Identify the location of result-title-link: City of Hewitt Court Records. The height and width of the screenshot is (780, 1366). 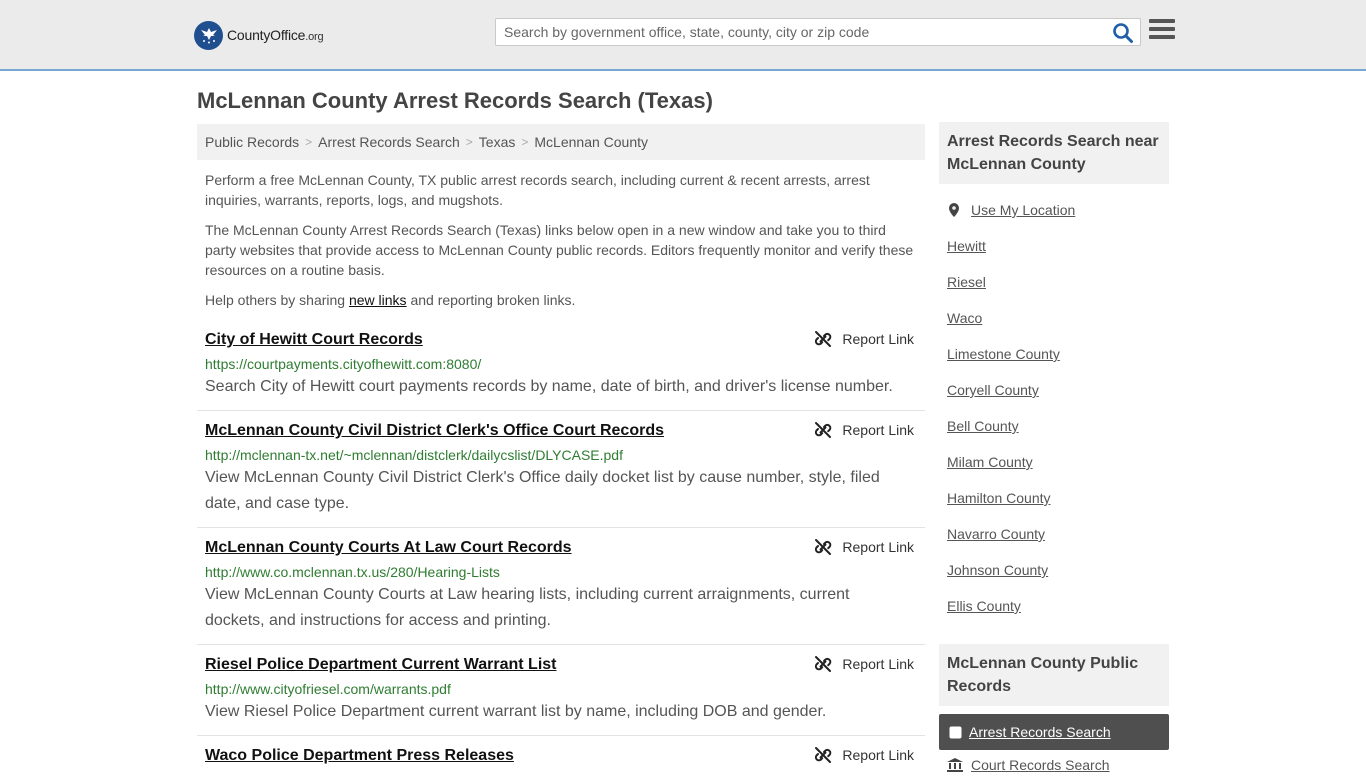
(561, 340).